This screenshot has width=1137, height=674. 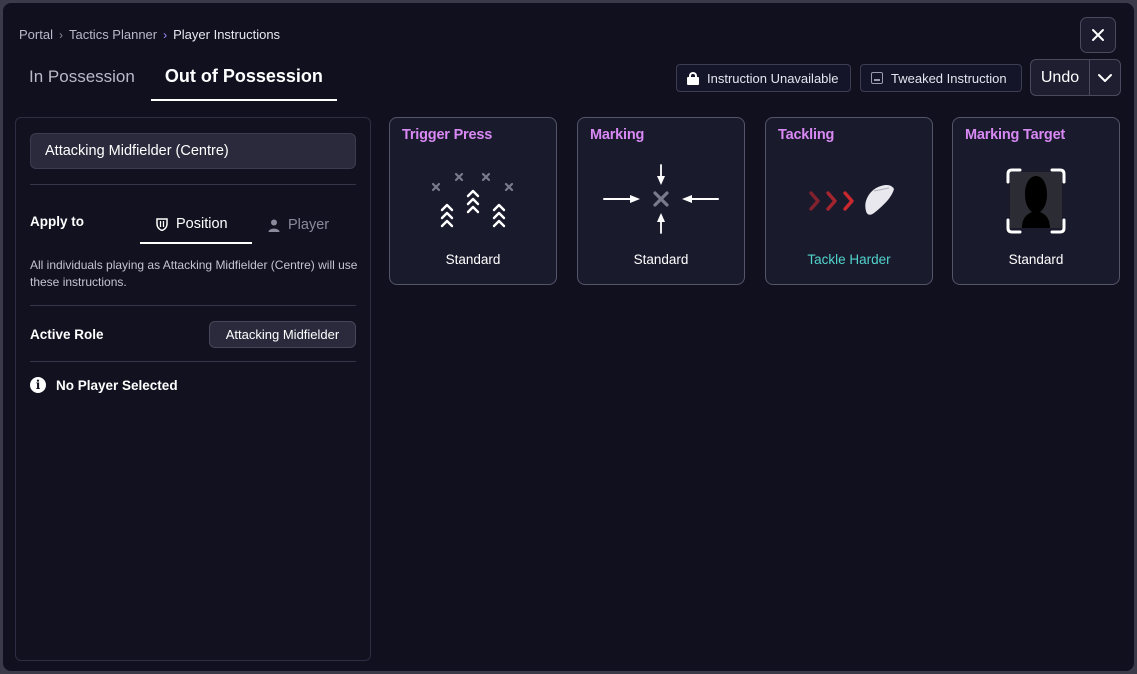 What do you see at coordinates (67, 334) in the screenshot?
I see `active-role-label: Active Role` at bounding box center [67, 334].